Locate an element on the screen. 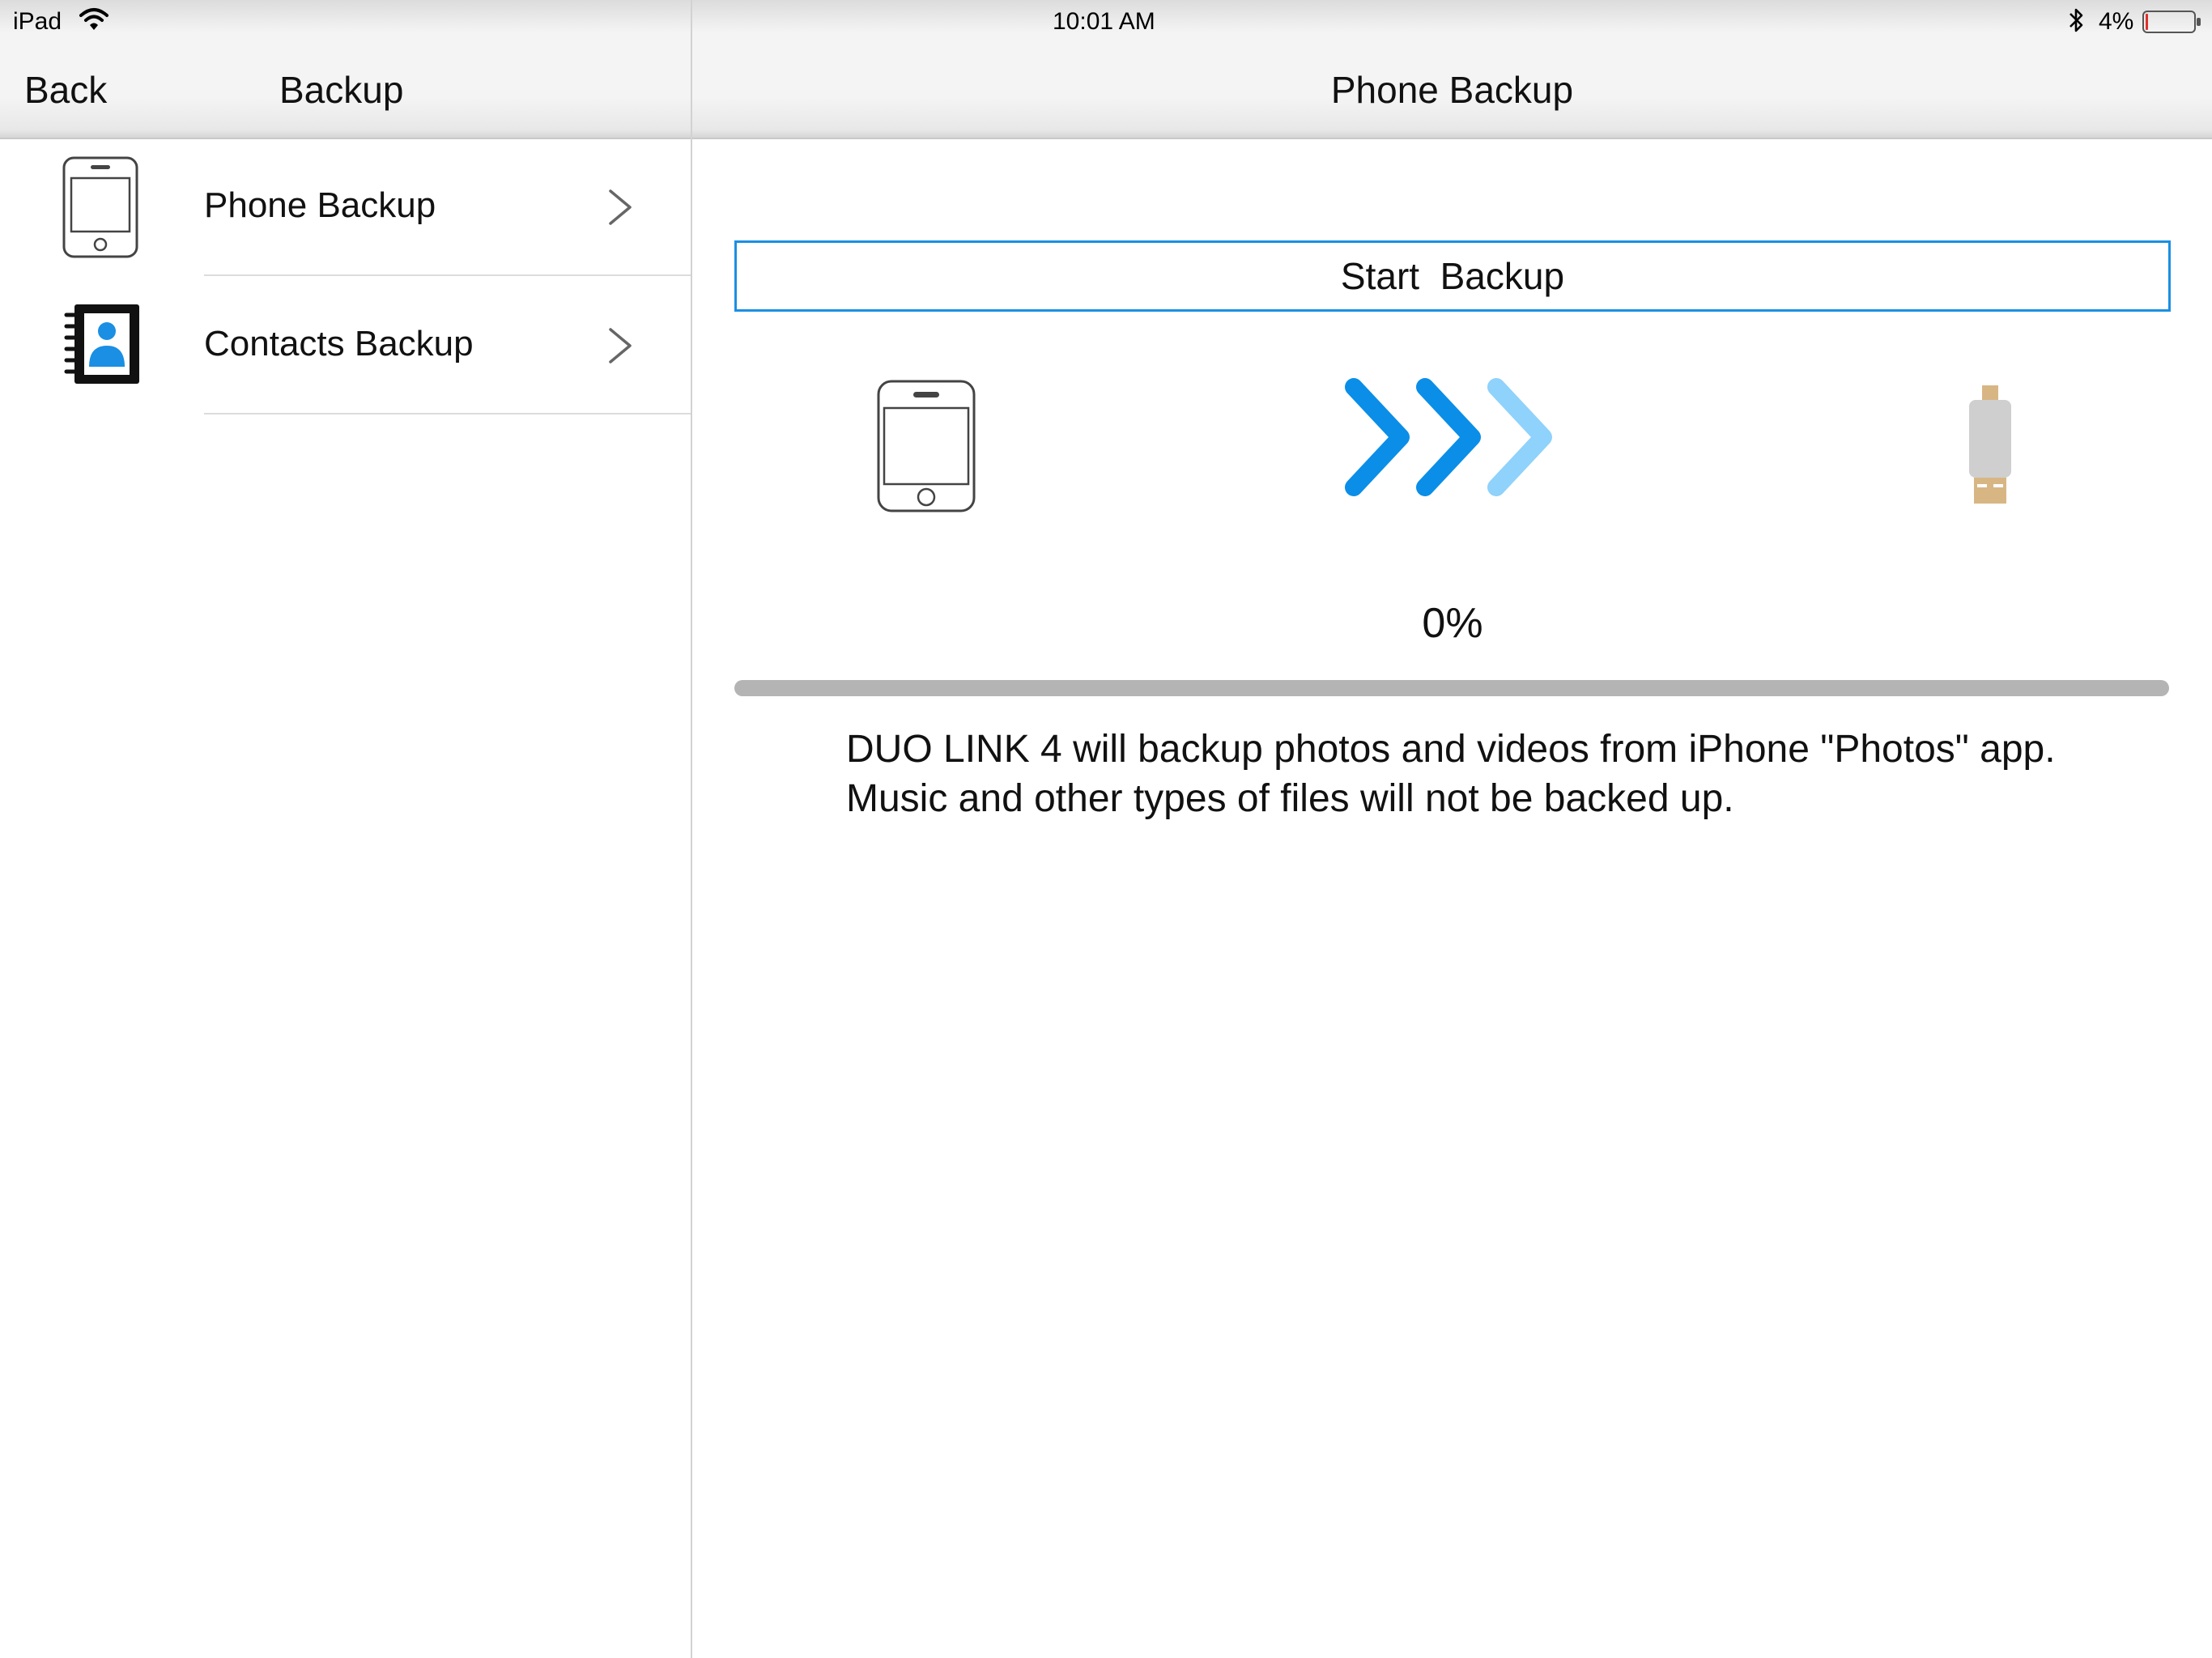  list-item-contacts-backup: Contacts Backup is located at coordinates (345, 345).